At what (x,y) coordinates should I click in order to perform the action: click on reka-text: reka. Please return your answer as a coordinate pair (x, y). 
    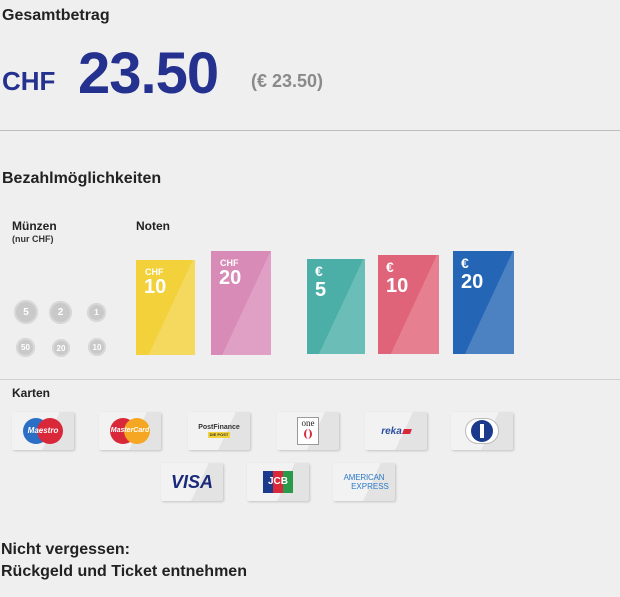
    Looking at the image, I should click on (391, 431).